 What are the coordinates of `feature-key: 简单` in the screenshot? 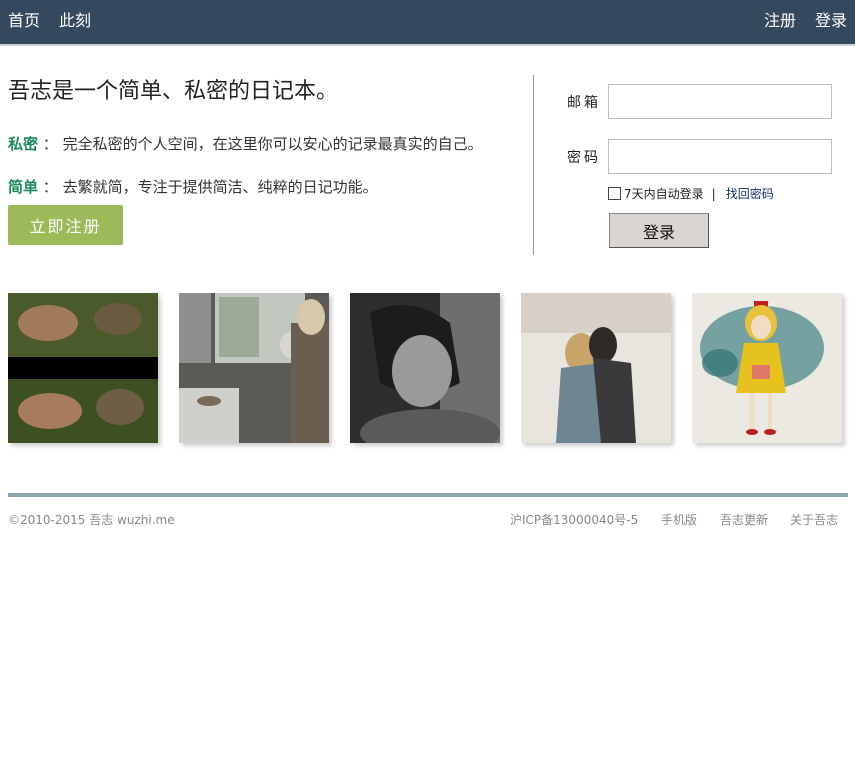 It's located at (23, 187).